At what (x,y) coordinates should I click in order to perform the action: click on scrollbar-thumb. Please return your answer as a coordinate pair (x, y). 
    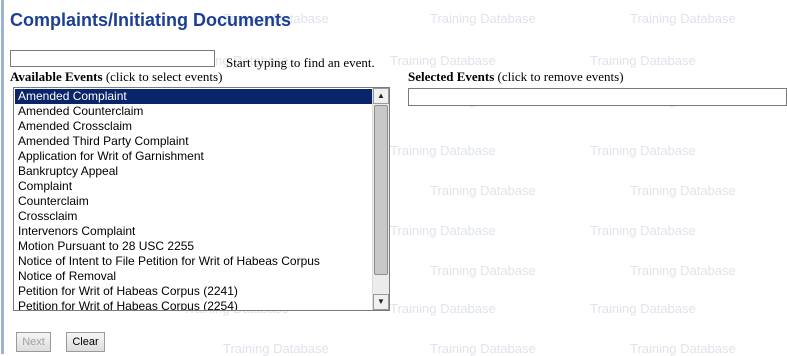
    Looking at the image, I should click on (381, 190).